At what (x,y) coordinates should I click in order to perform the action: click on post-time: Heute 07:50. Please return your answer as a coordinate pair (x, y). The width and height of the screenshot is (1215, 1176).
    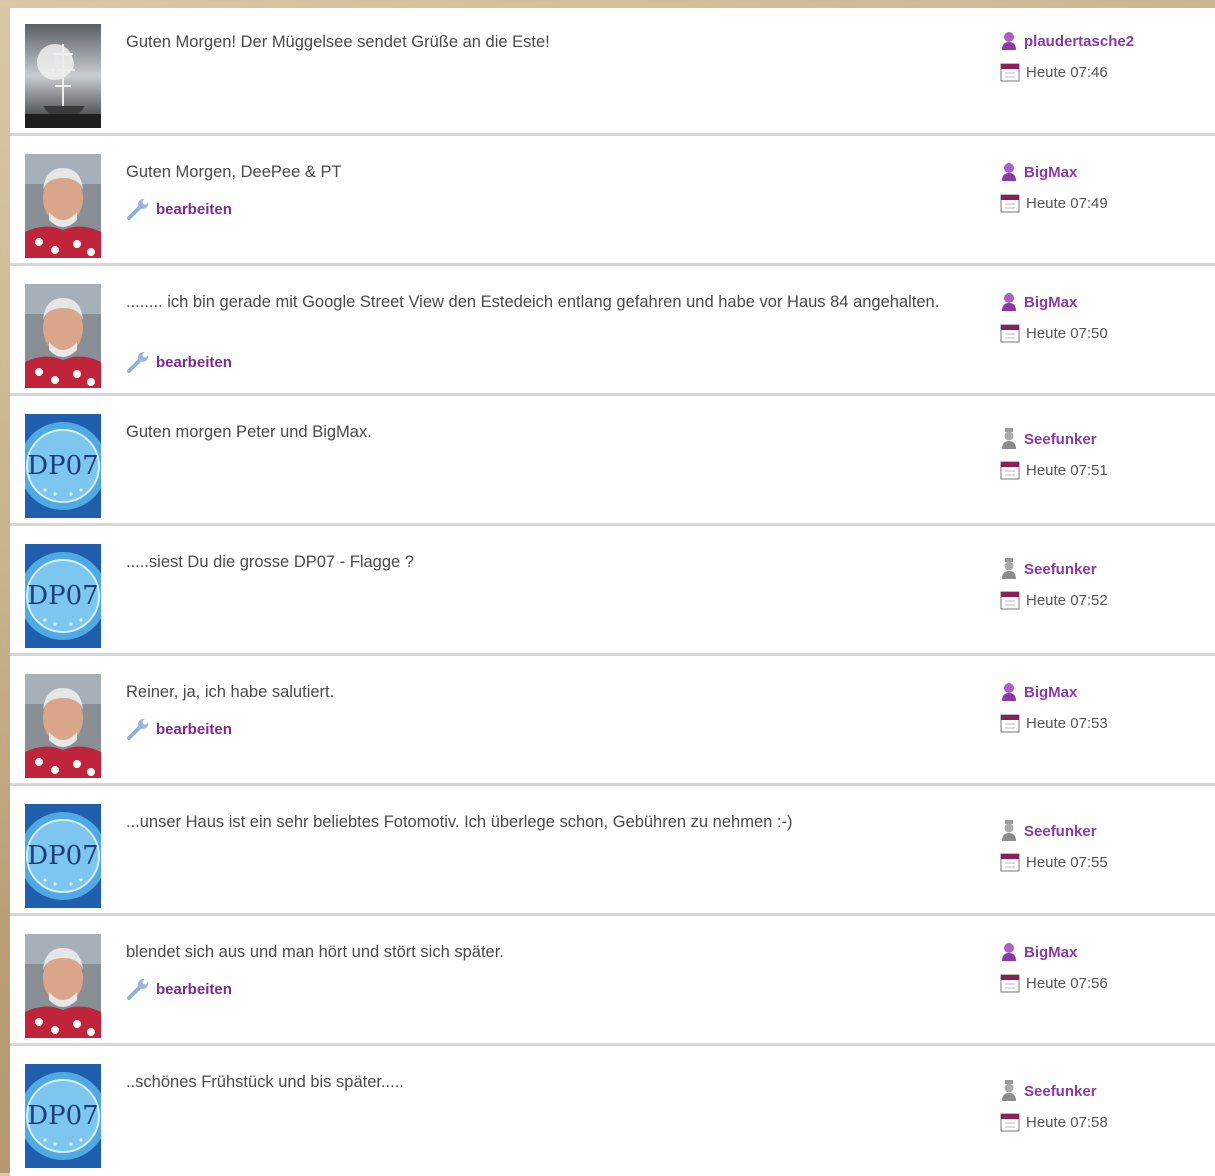
    Looking at the image, I should click on (1100, 333).